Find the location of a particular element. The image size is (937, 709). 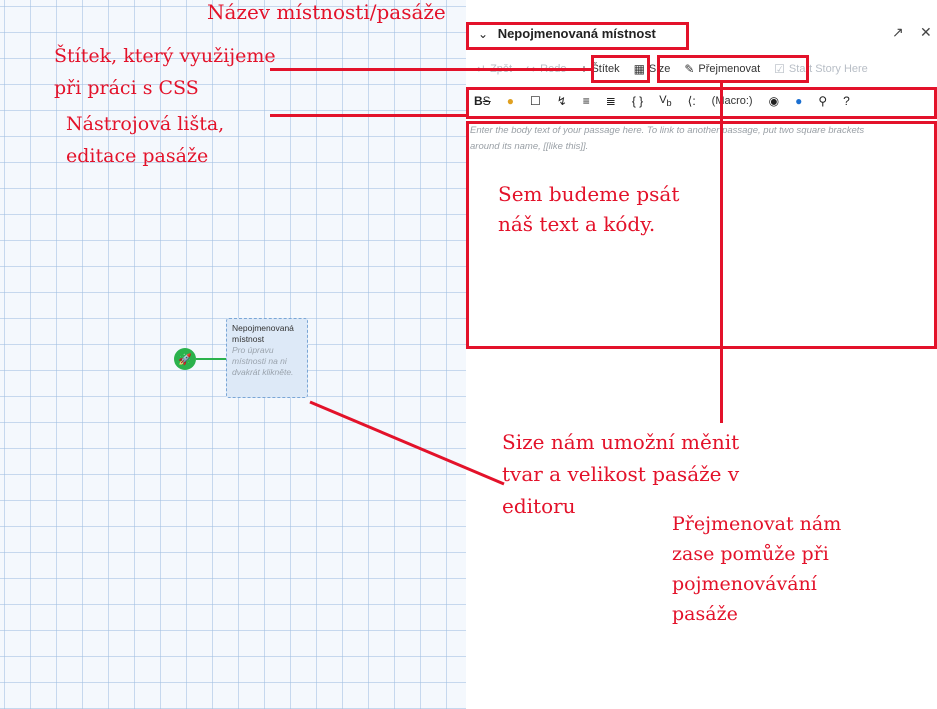

toolbar-pointer-line is located at coordinates (368, 115).